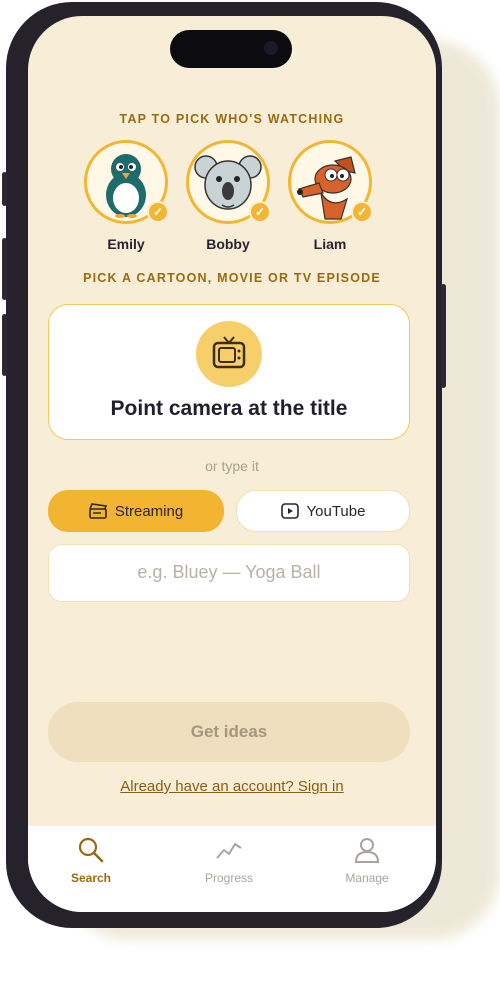 This screenshot has width=500, height=981. I want to click on watcher-name: Bobby, so click(228, 244).